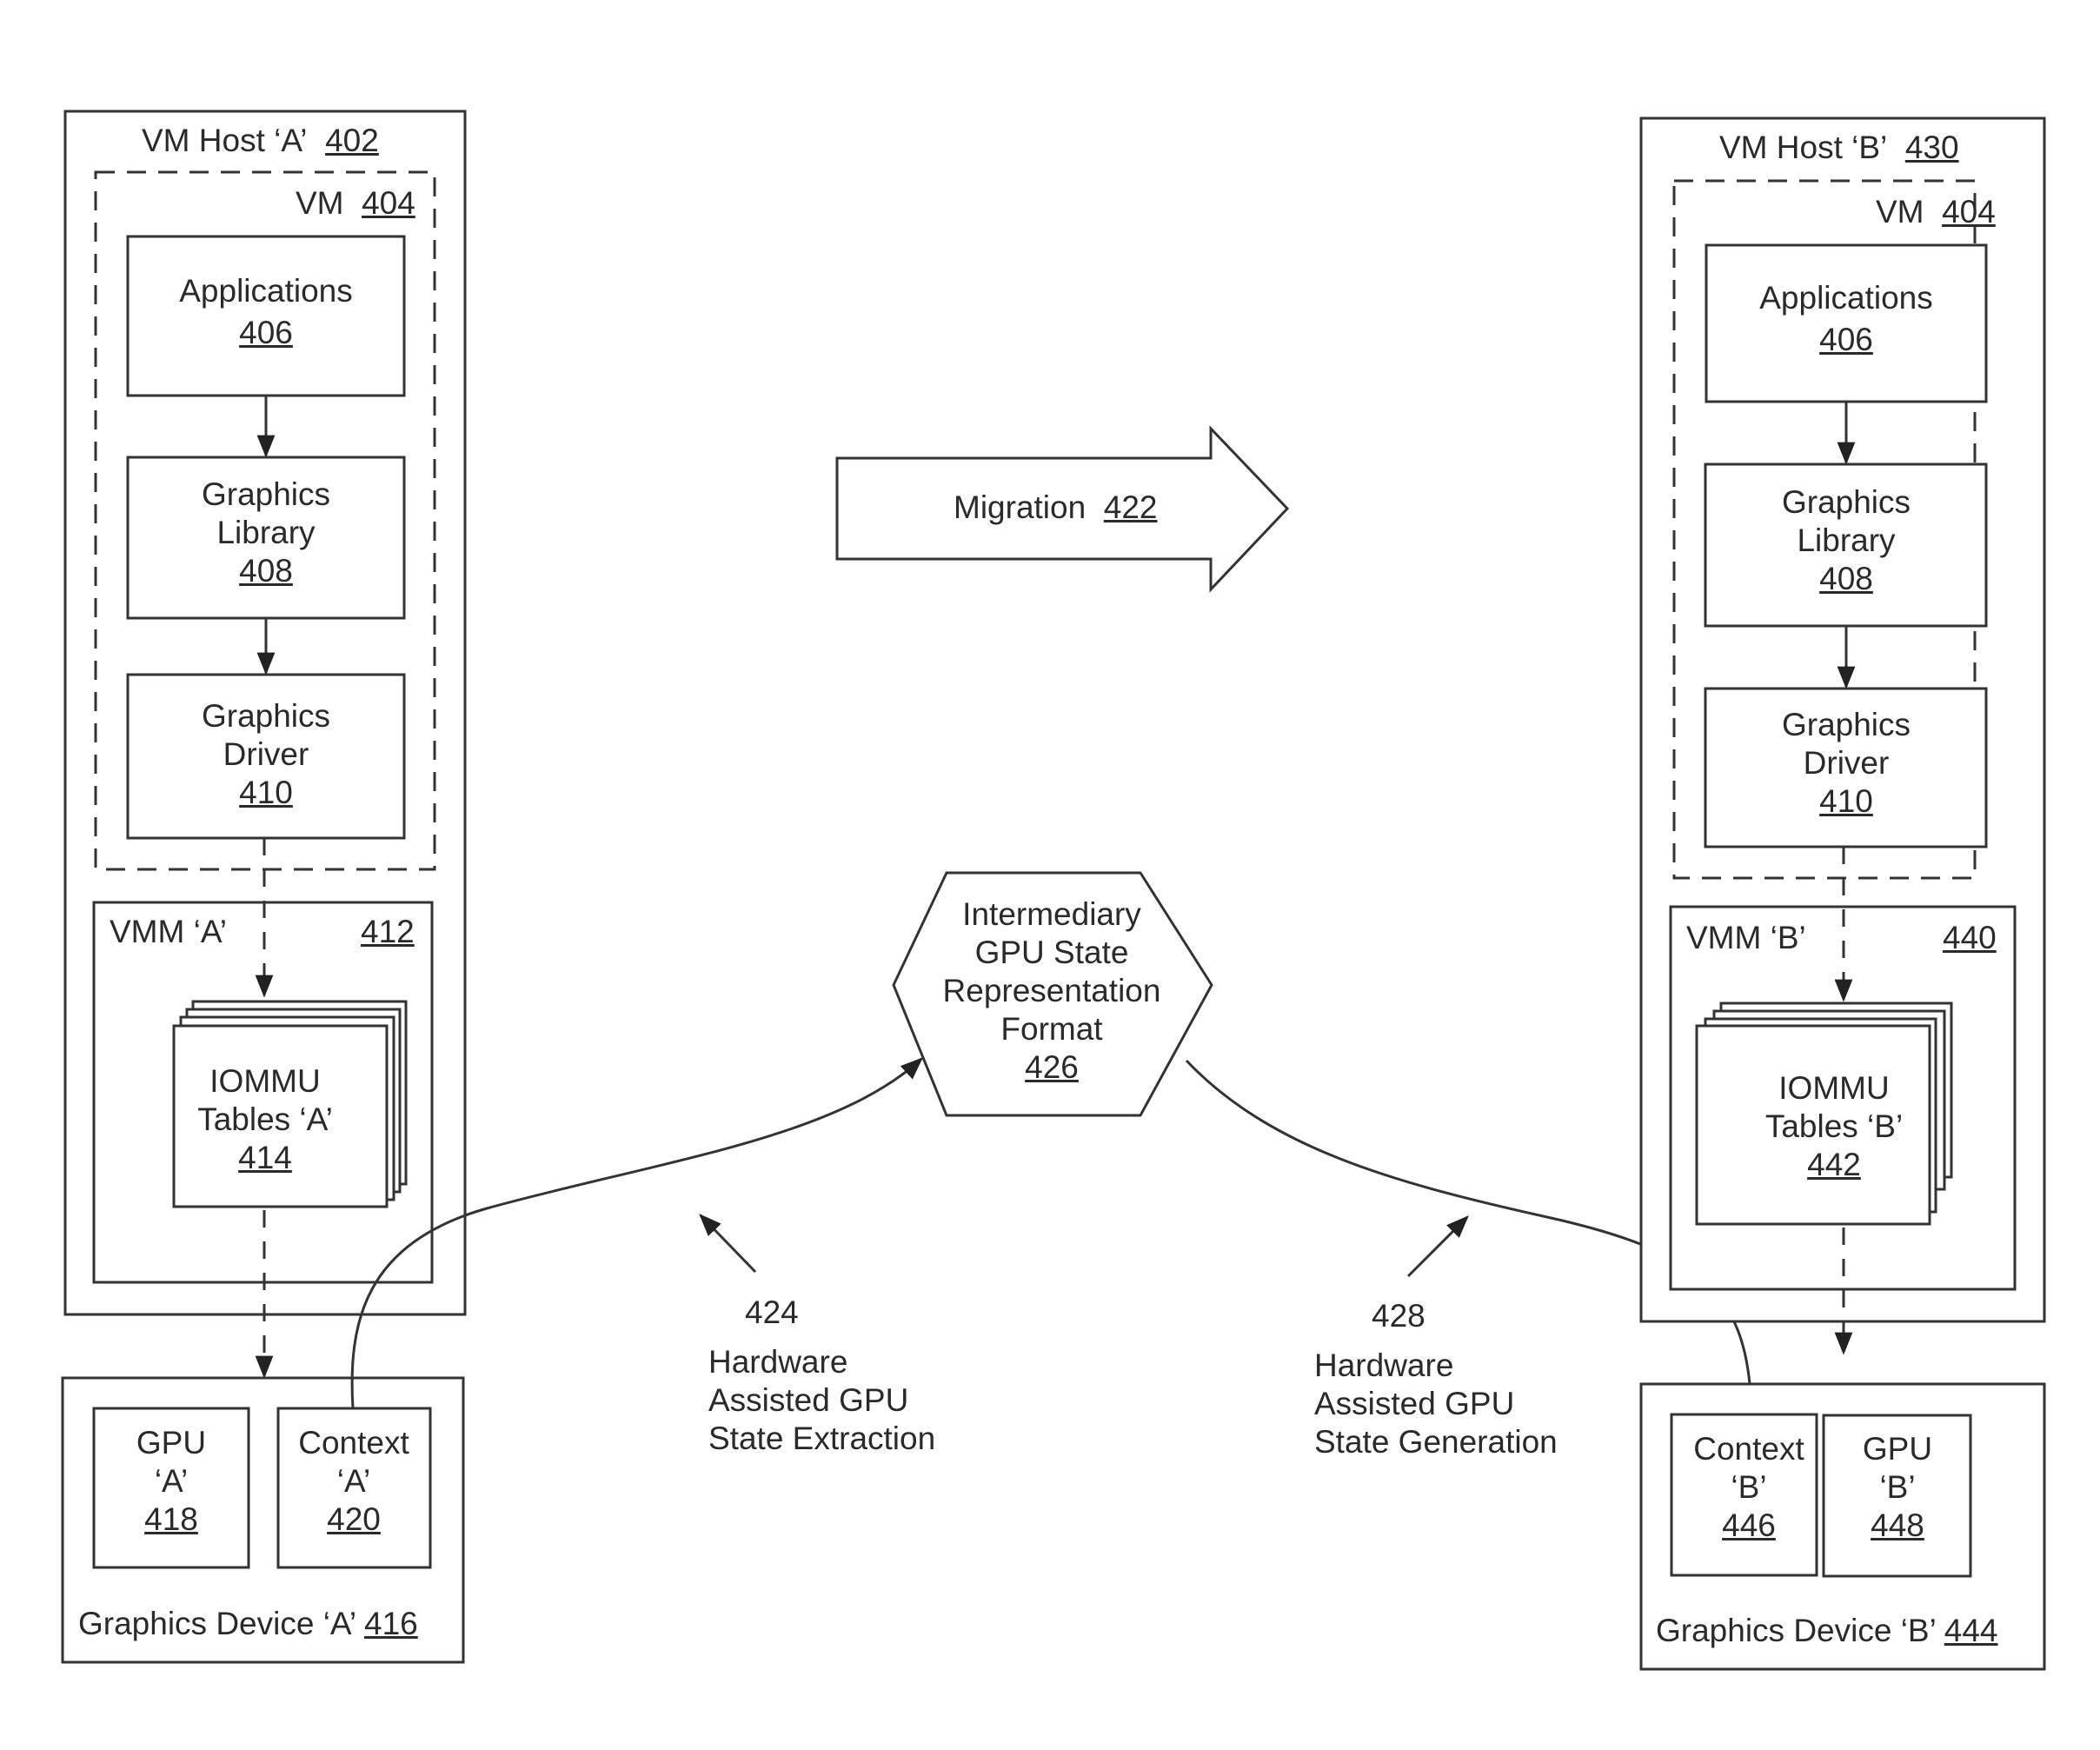  I want to click on gpu-a-label: GPU ‘A’ 418, so click(171, 1481).